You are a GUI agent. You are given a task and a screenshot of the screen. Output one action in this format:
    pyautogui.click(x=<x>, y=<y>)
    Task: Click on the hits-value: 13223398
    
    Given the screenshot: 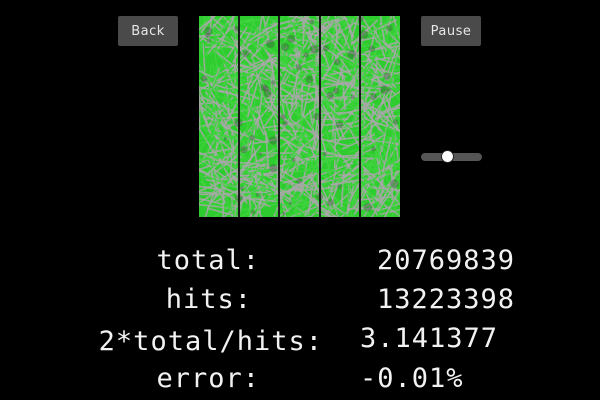 What is the action you would take?
    pyautogui.click(x=446, y=299)
    